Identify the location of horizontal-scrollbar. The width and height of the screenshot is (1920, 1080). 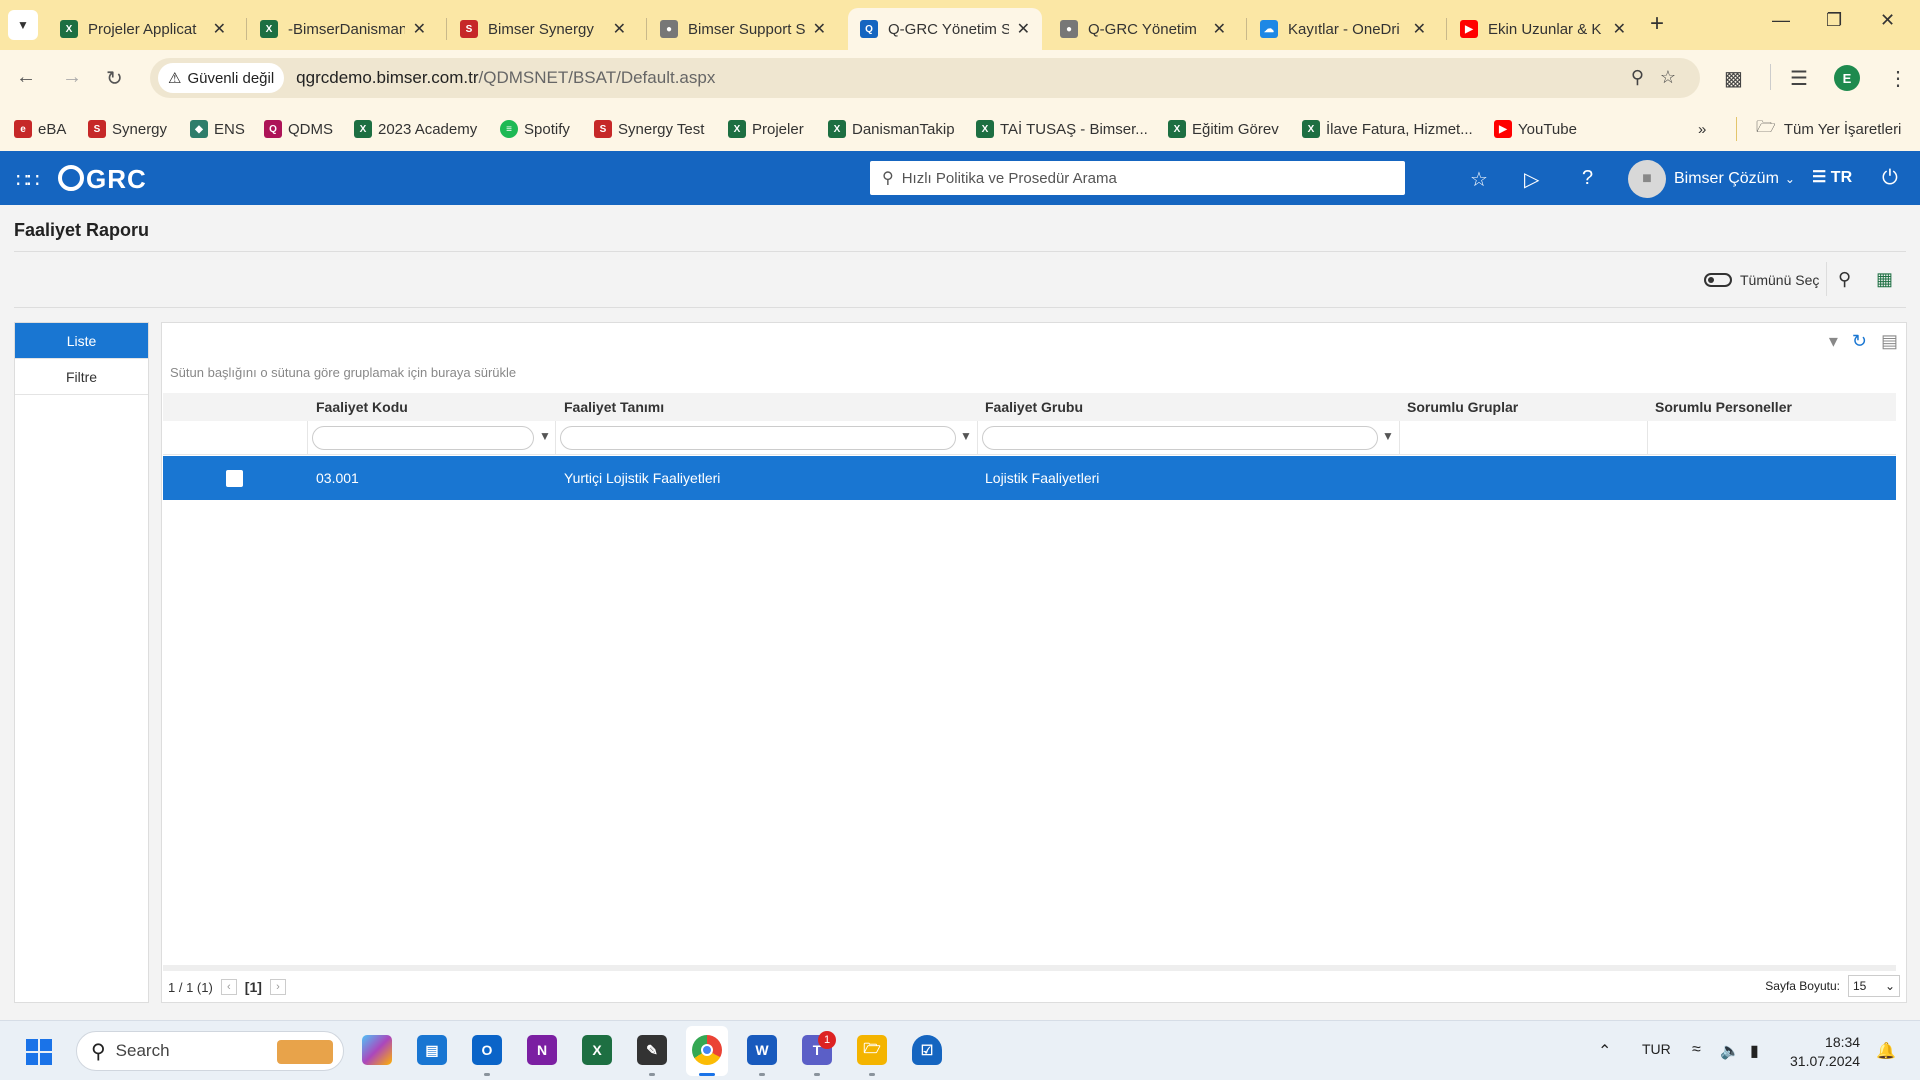
(1029, 968).